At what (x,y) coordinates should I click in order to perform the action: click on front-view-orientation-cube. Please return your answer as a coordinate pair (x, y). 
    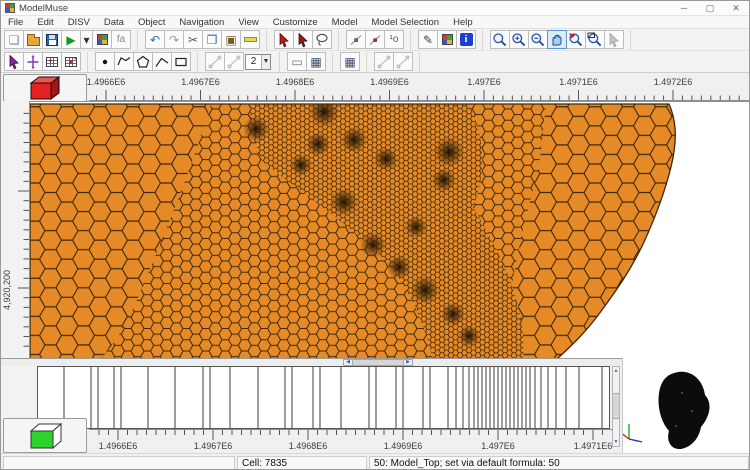
    Looking at the image, I should click on (45, 435).